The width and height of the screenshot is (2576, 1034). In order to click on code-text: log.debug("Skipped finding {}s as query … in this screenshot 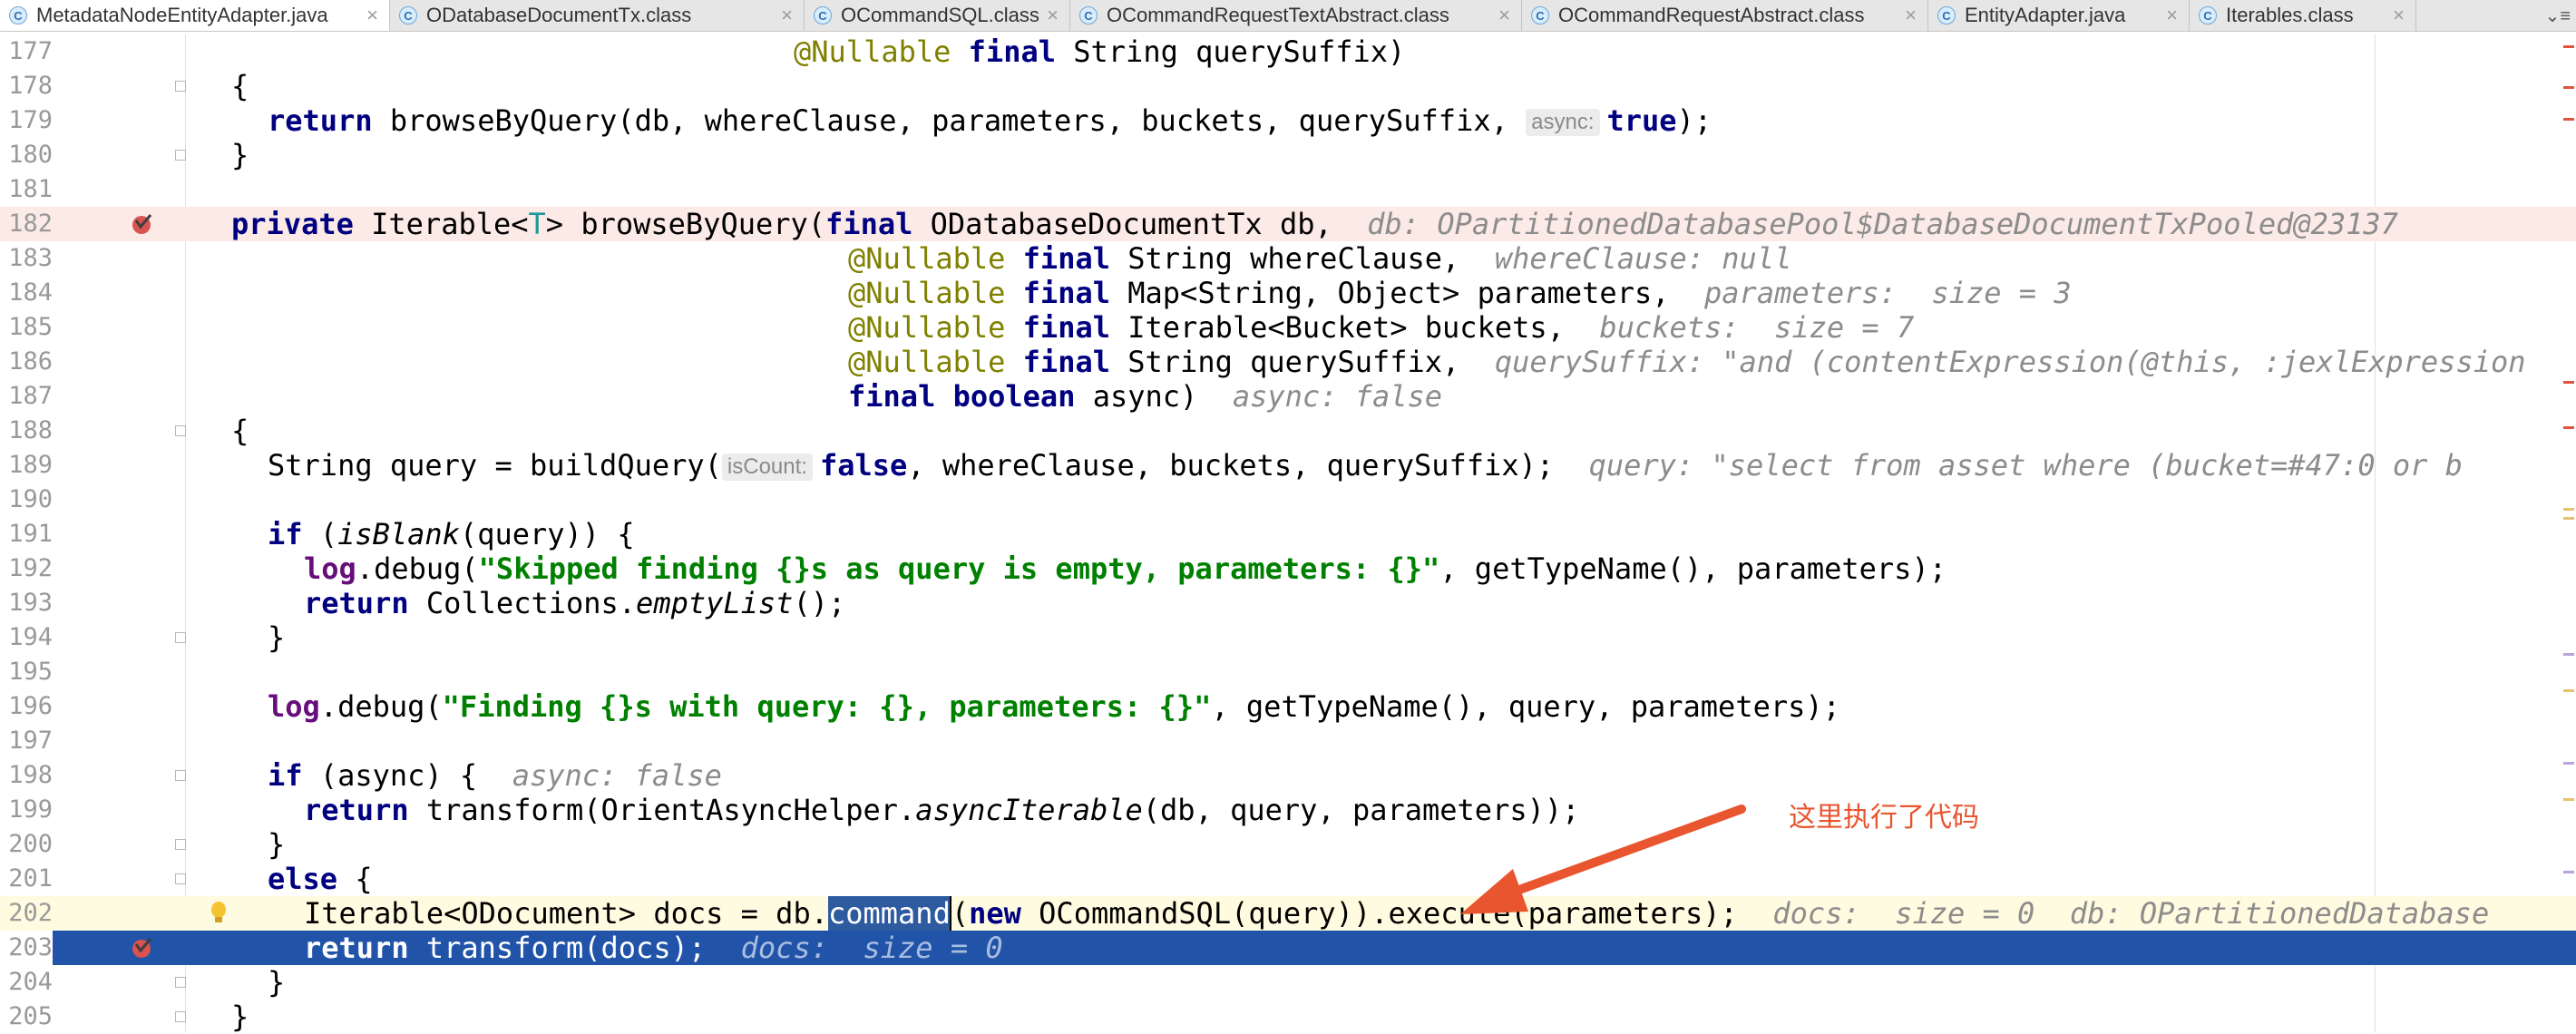, I will do `click(1125, 568)`.